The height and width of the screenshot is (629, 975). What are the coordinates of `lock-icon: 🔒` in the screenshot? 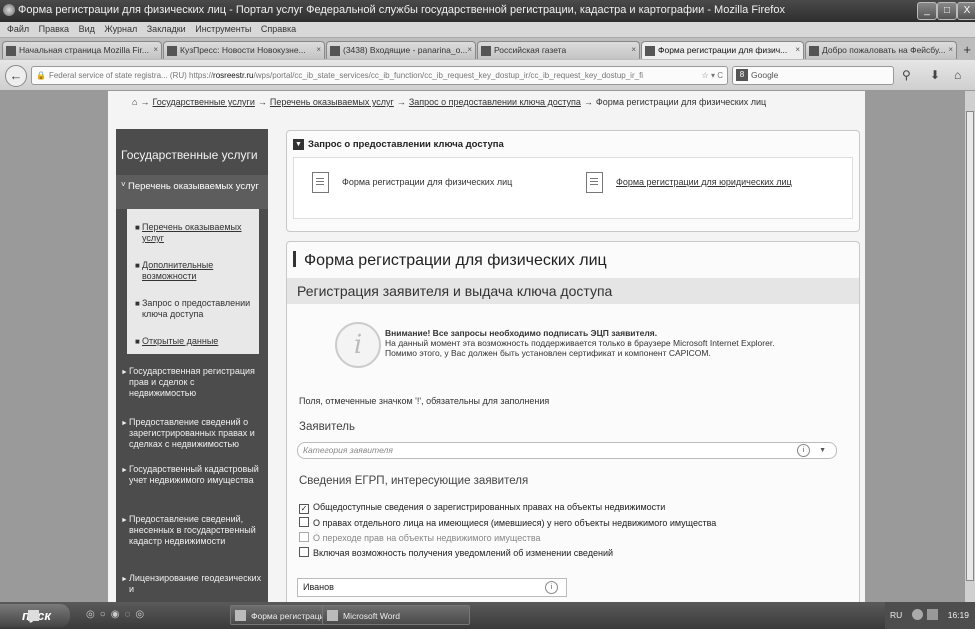 It's located at (41, 75).